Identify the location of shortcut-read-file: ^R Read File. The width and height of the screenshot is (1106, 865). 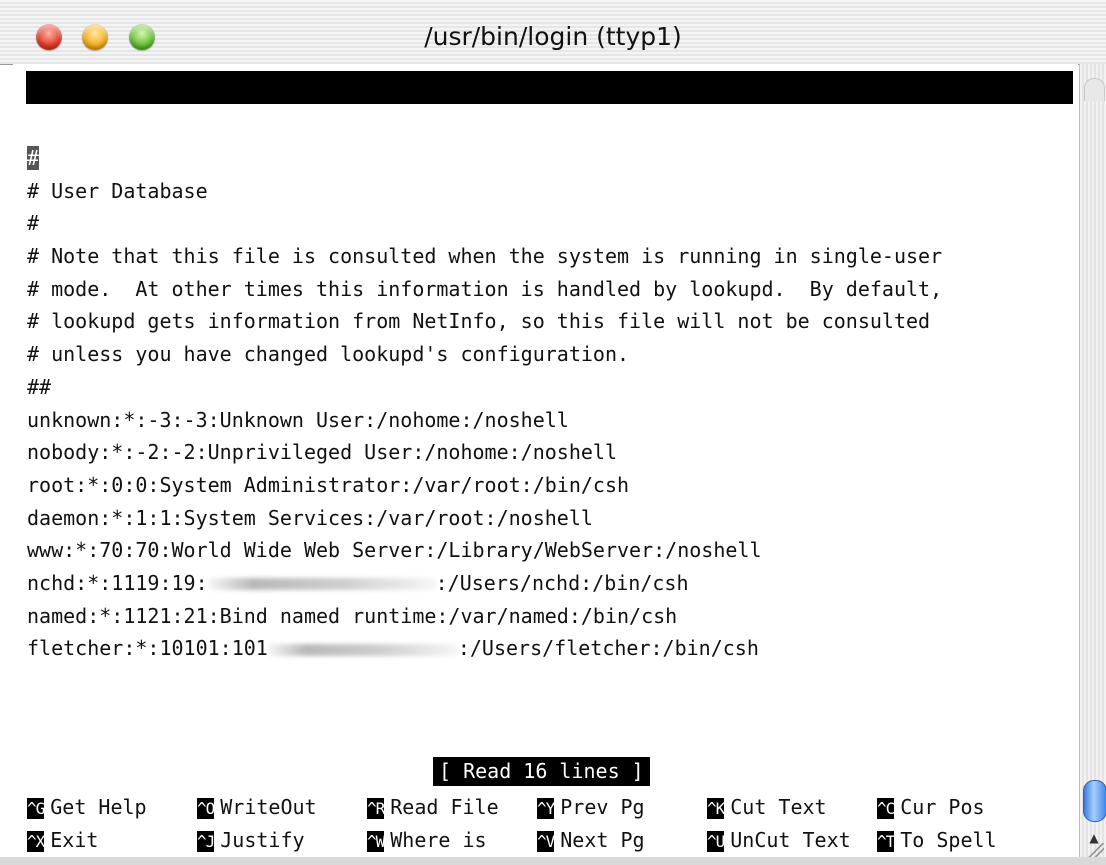
(433, 808).